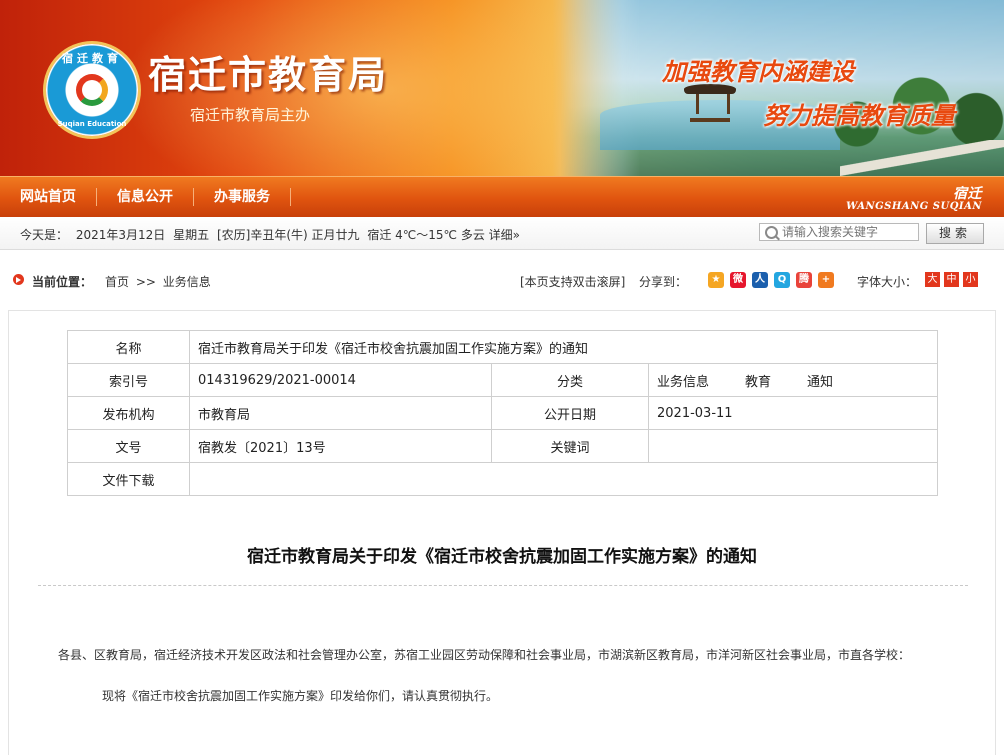 Image resolution: width=1004 pixels, height=755 pixels. Describe the element at coordinates (48, 197) in the screenshot. I see `nav-item-home: 网站首页` at that location.